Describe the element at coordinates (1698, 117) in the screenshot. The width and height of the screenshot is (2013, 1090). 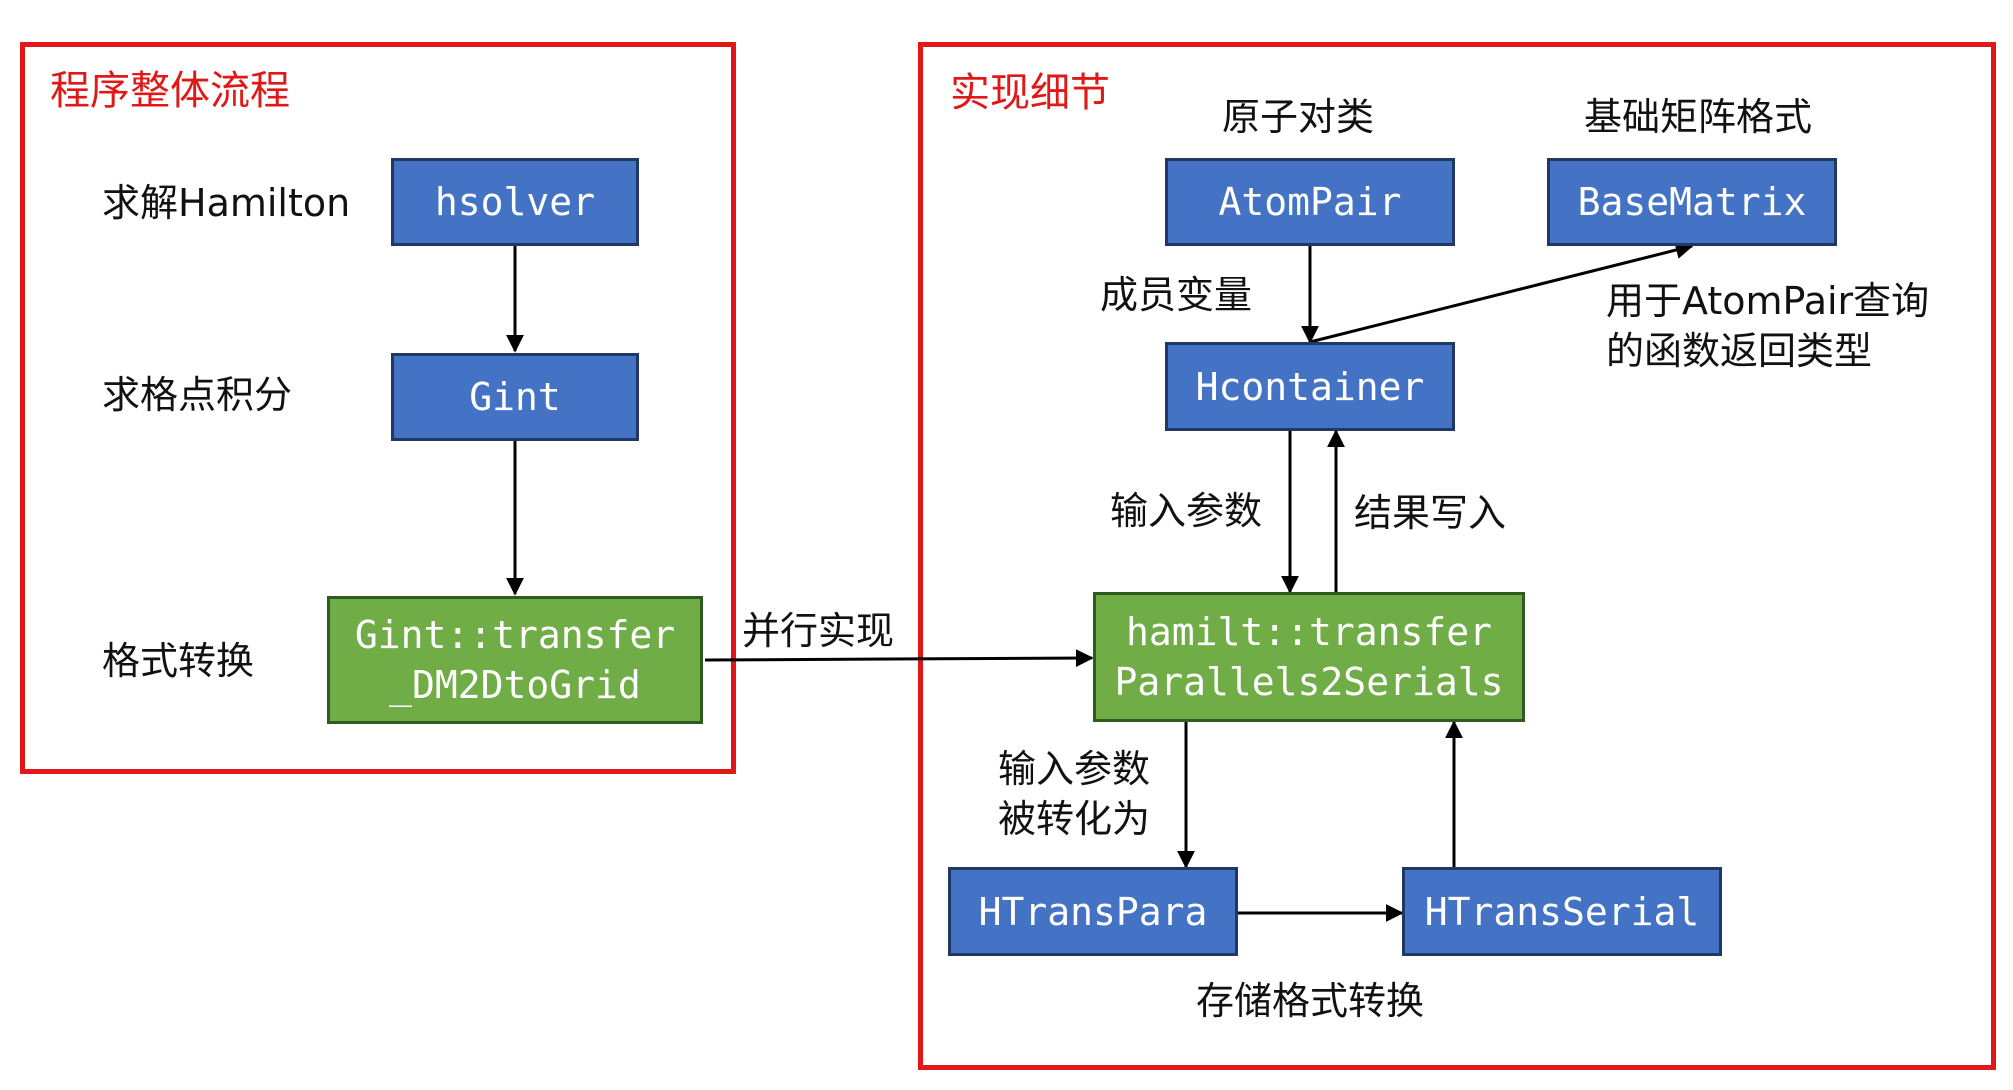
I see `header-base-matrix-format: 基础矩阵格式` at that location.